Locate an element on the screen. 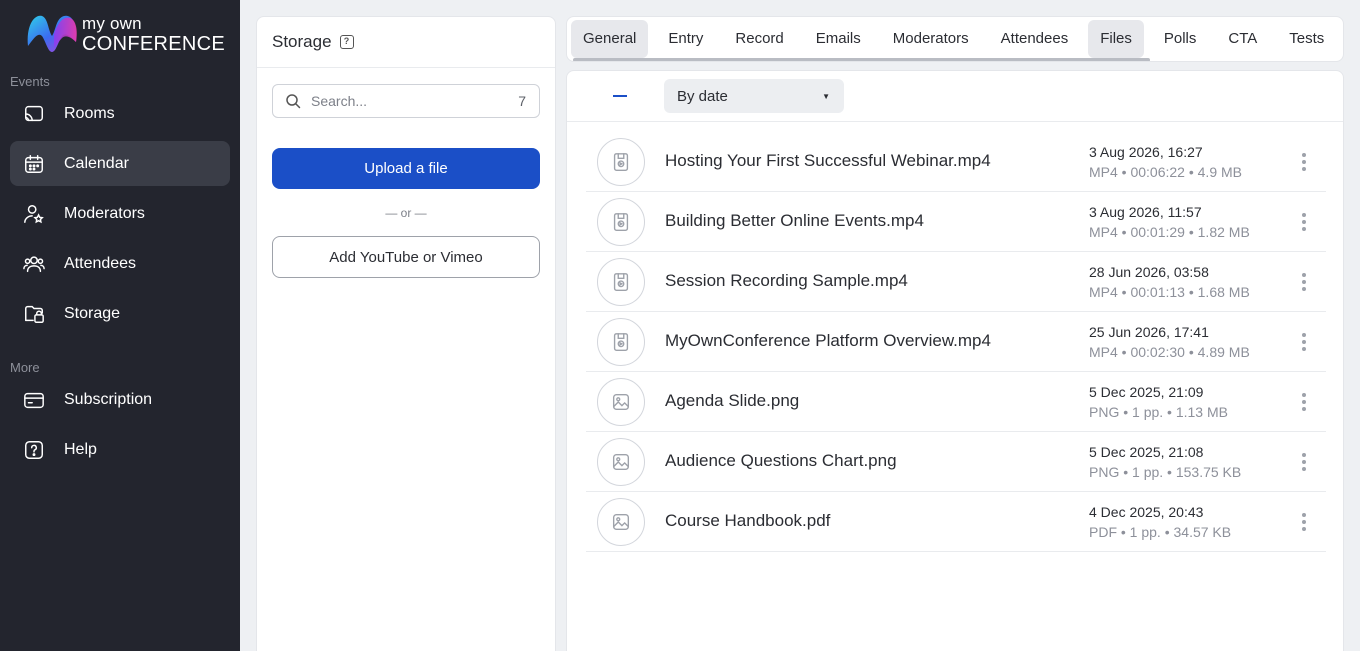 The width and height of the screenshot is (1360, 651). search-input is located at coordinates (406, 101).